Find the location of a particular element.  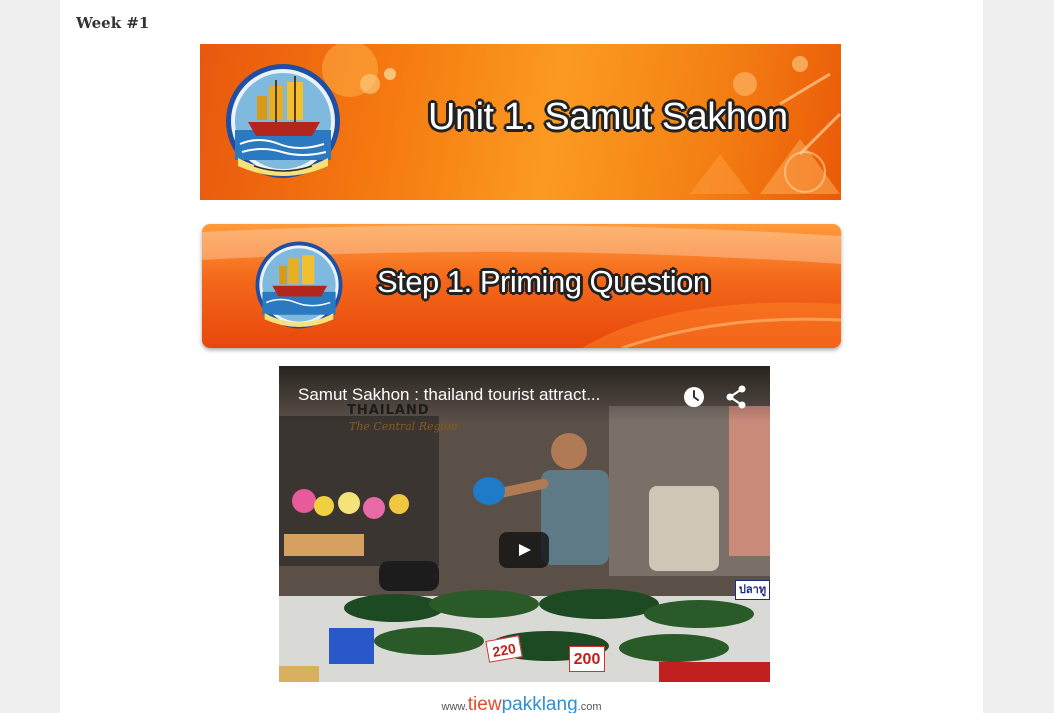

play-button is located at coordinates (524, 550).